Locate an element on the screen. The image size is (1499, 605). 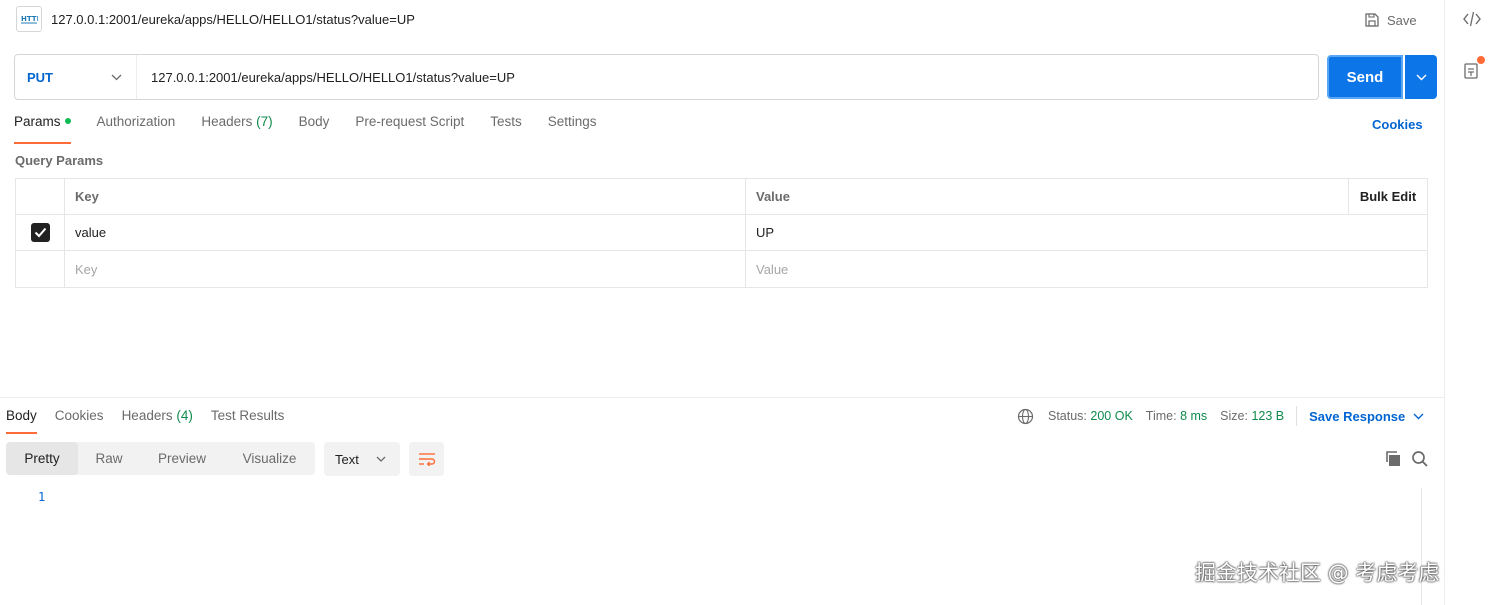
column-header-value: Value is located at coordinates (773, 196).